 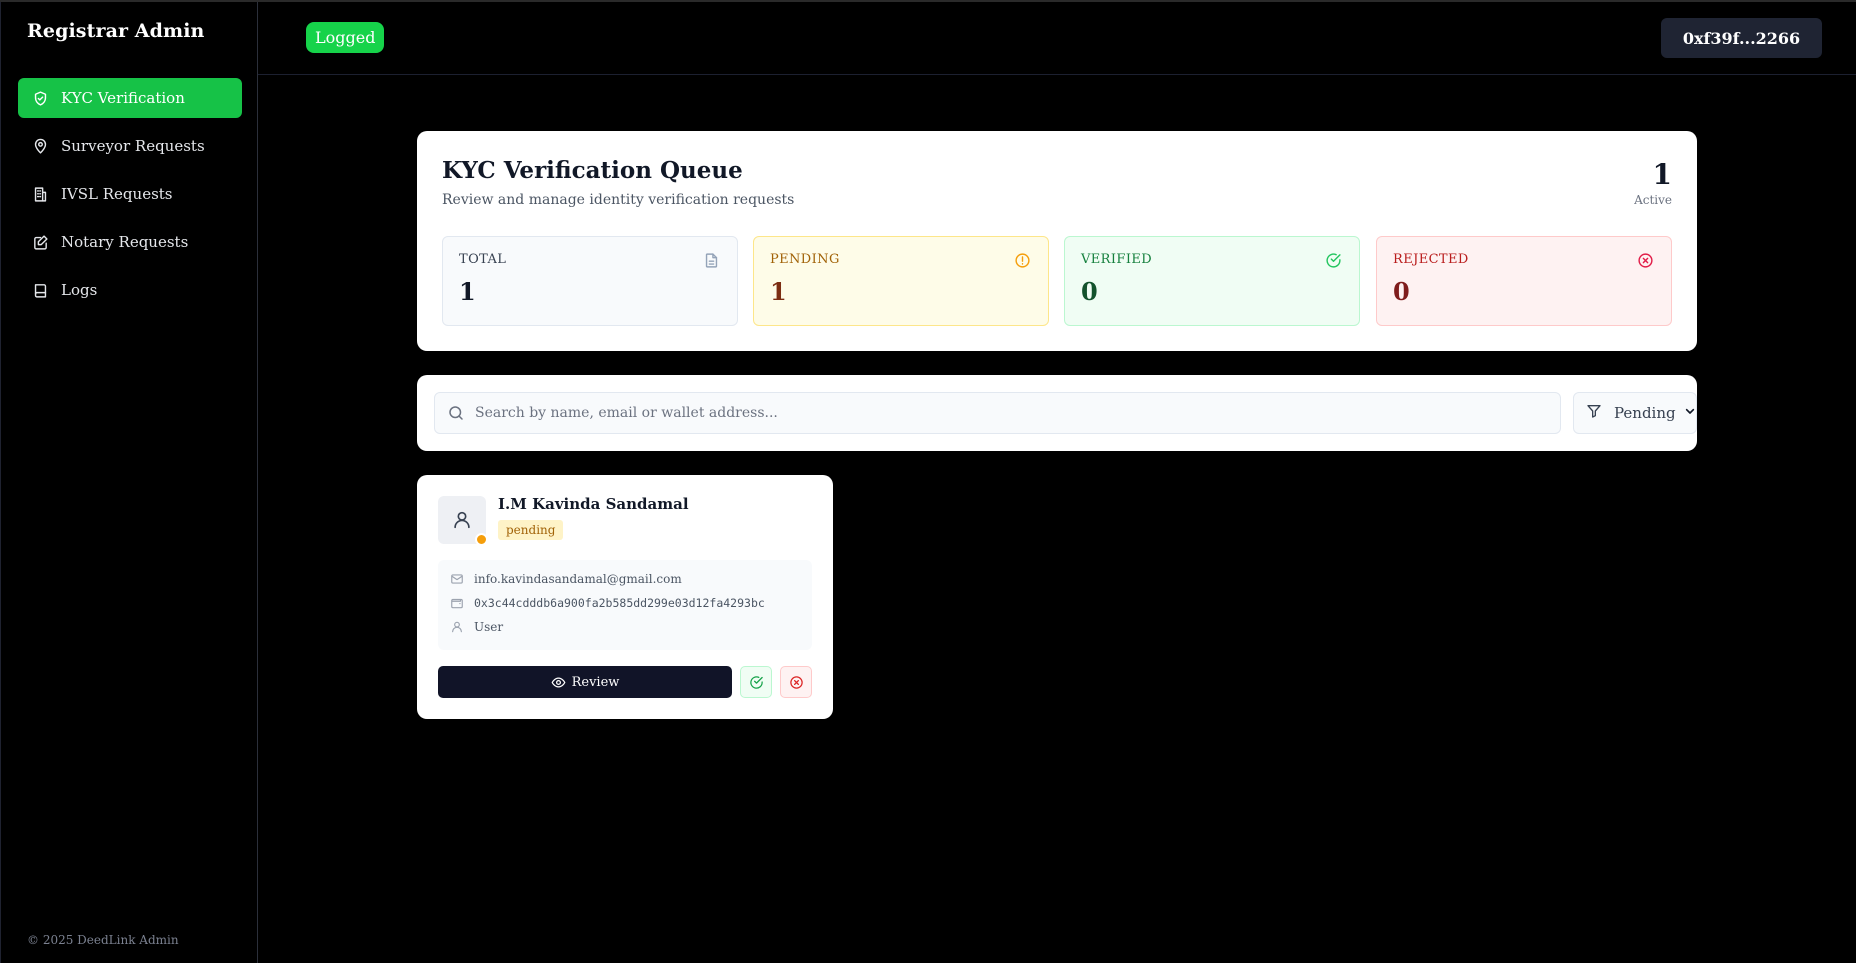 I want to click on search-input, so click(x=1005, y=413).